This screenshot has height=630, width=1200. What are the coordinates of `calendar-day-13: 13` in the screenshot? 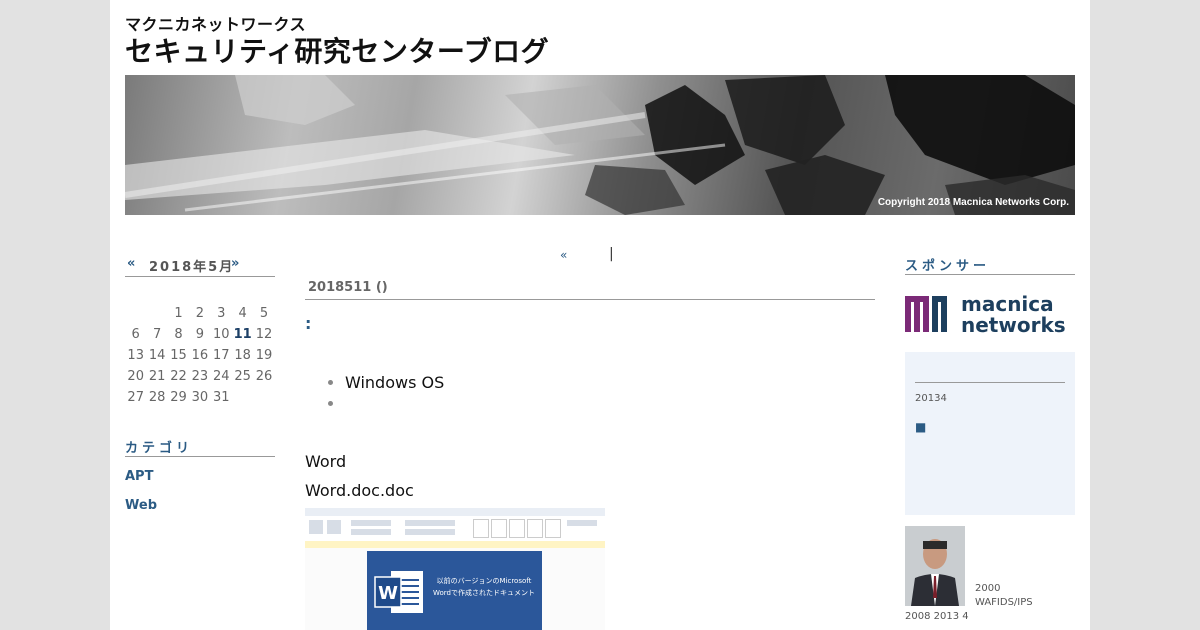 It's located at (135, 355).